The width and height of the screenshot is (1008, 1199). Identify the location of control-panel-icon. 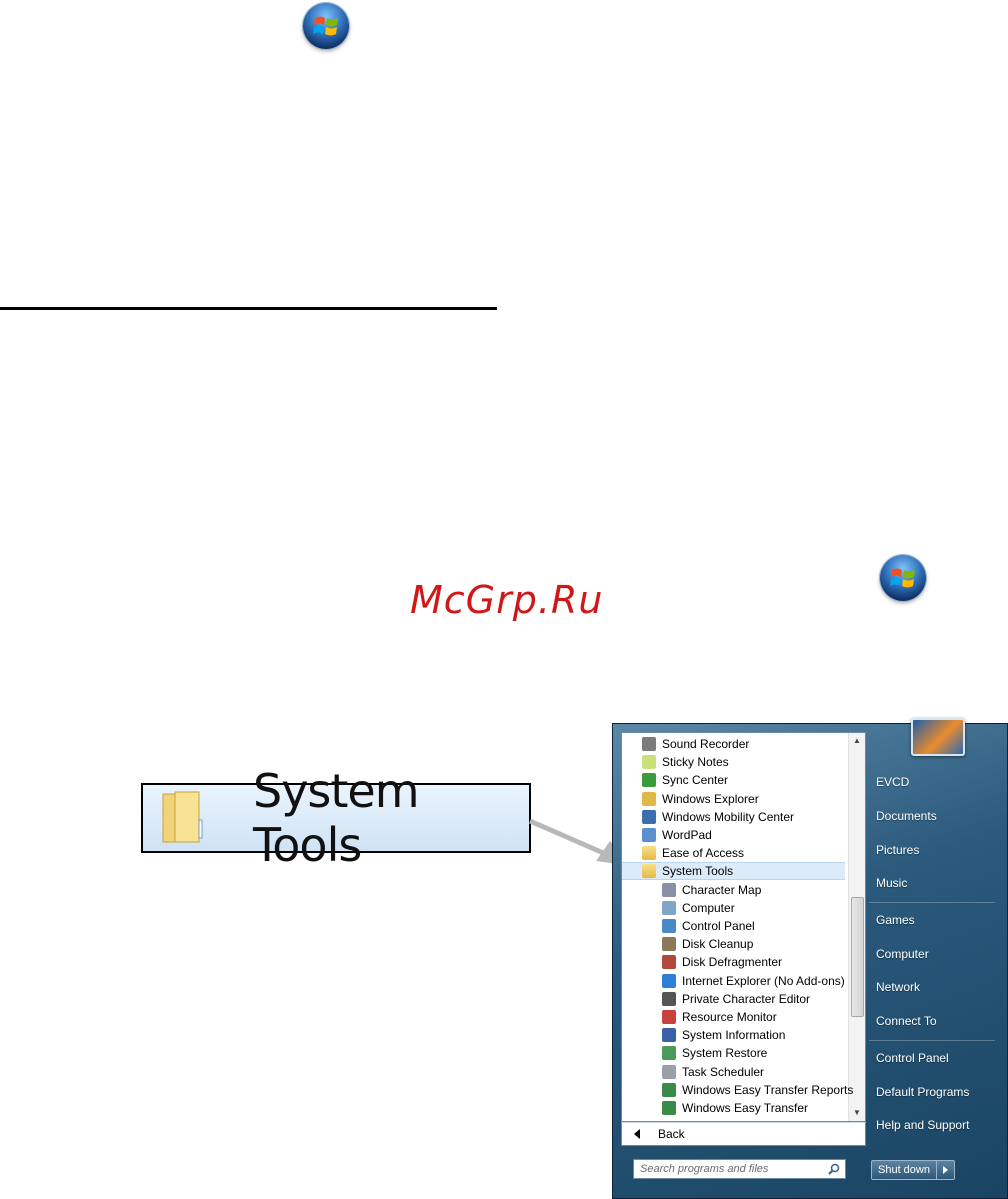
(669, 926).